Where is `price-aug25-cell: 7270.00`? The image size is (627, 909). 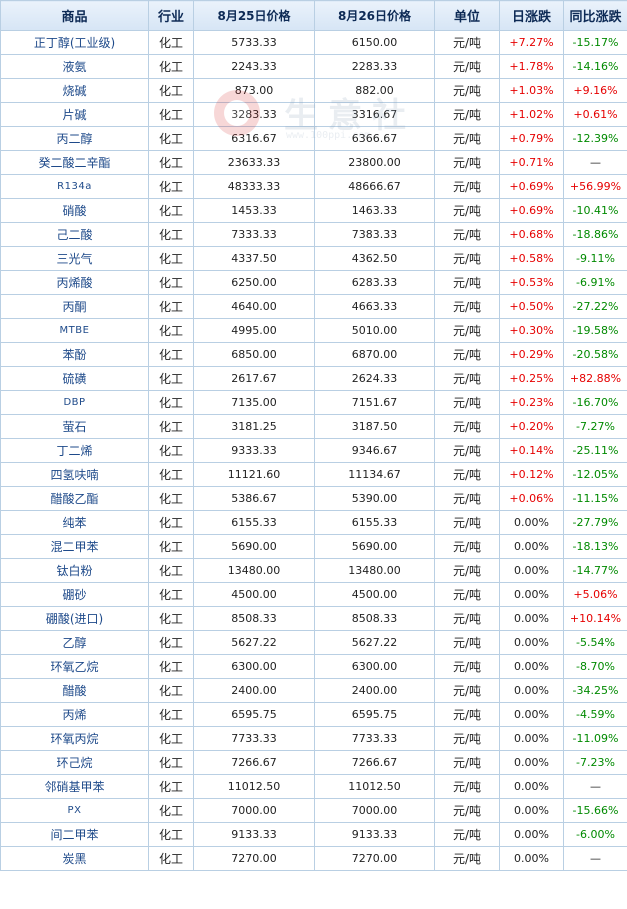
price-aug25-cell: 7270.00 is located at coordinates (254, 858).